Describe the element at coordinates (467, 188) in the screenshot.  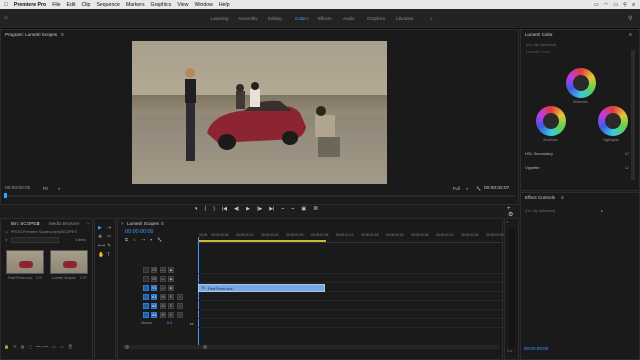
I see `resolution-chevron-down-icon: ▾` at that location.